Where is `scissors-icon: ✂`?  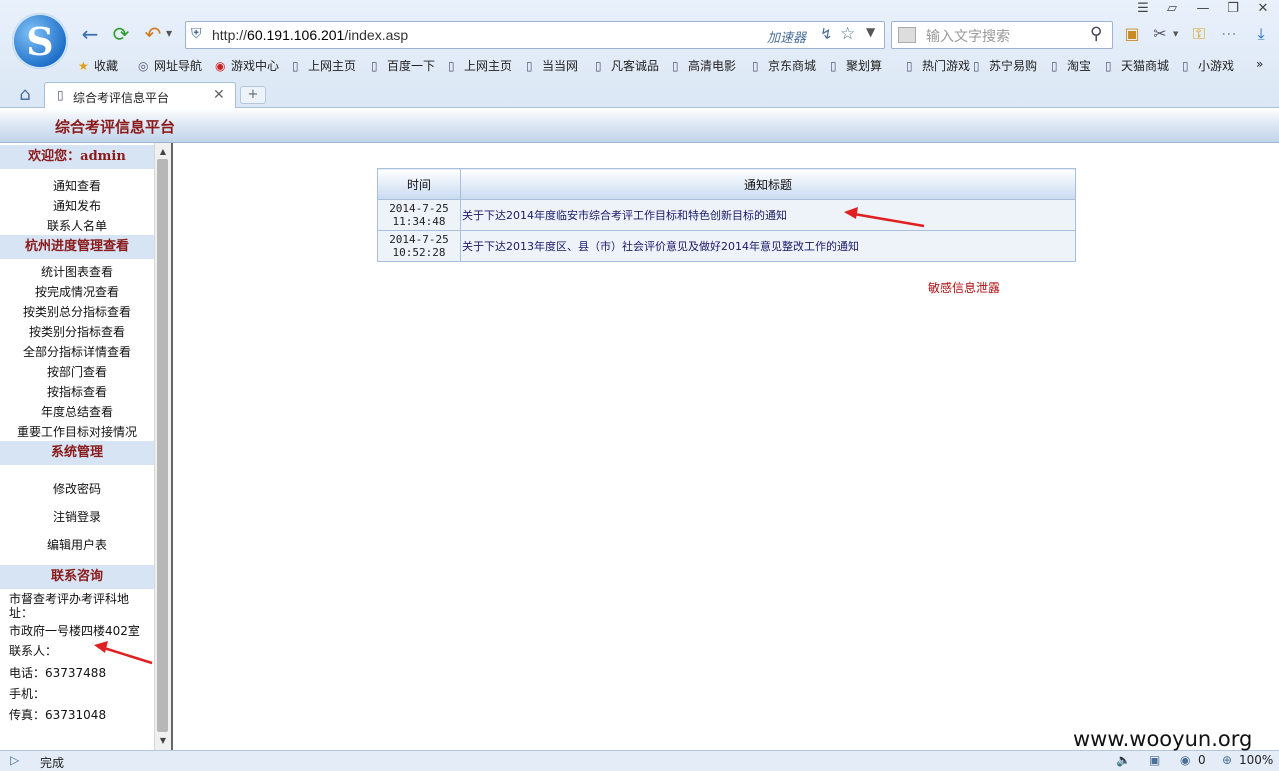 scissors-icon: ✂ is located at coordinates (1160, 34).